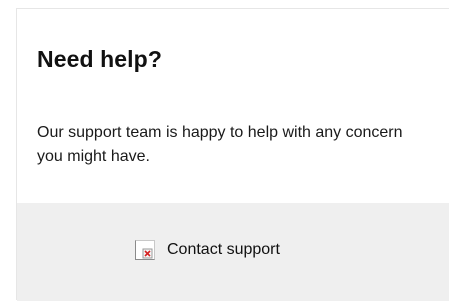 Image resolution: width=449 pixels, height=301 pixels. I want to click on contact-support-link: Contact support, so click(207, 250).